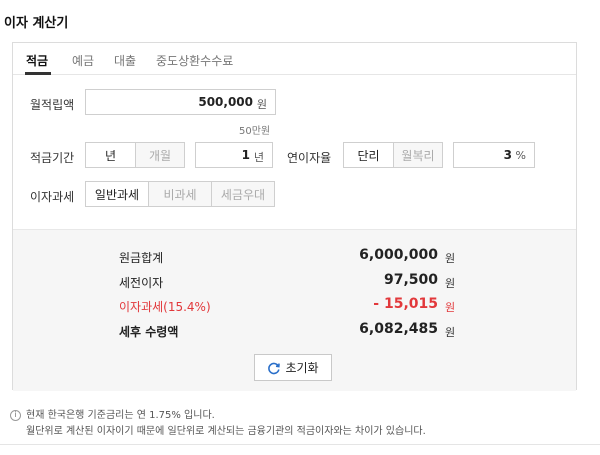 The width and height of the screenshot is (600, 455). I want to click on result-row-interest-tax: 이자과세(15.4%) - 15,015 원, so click(294, 306).